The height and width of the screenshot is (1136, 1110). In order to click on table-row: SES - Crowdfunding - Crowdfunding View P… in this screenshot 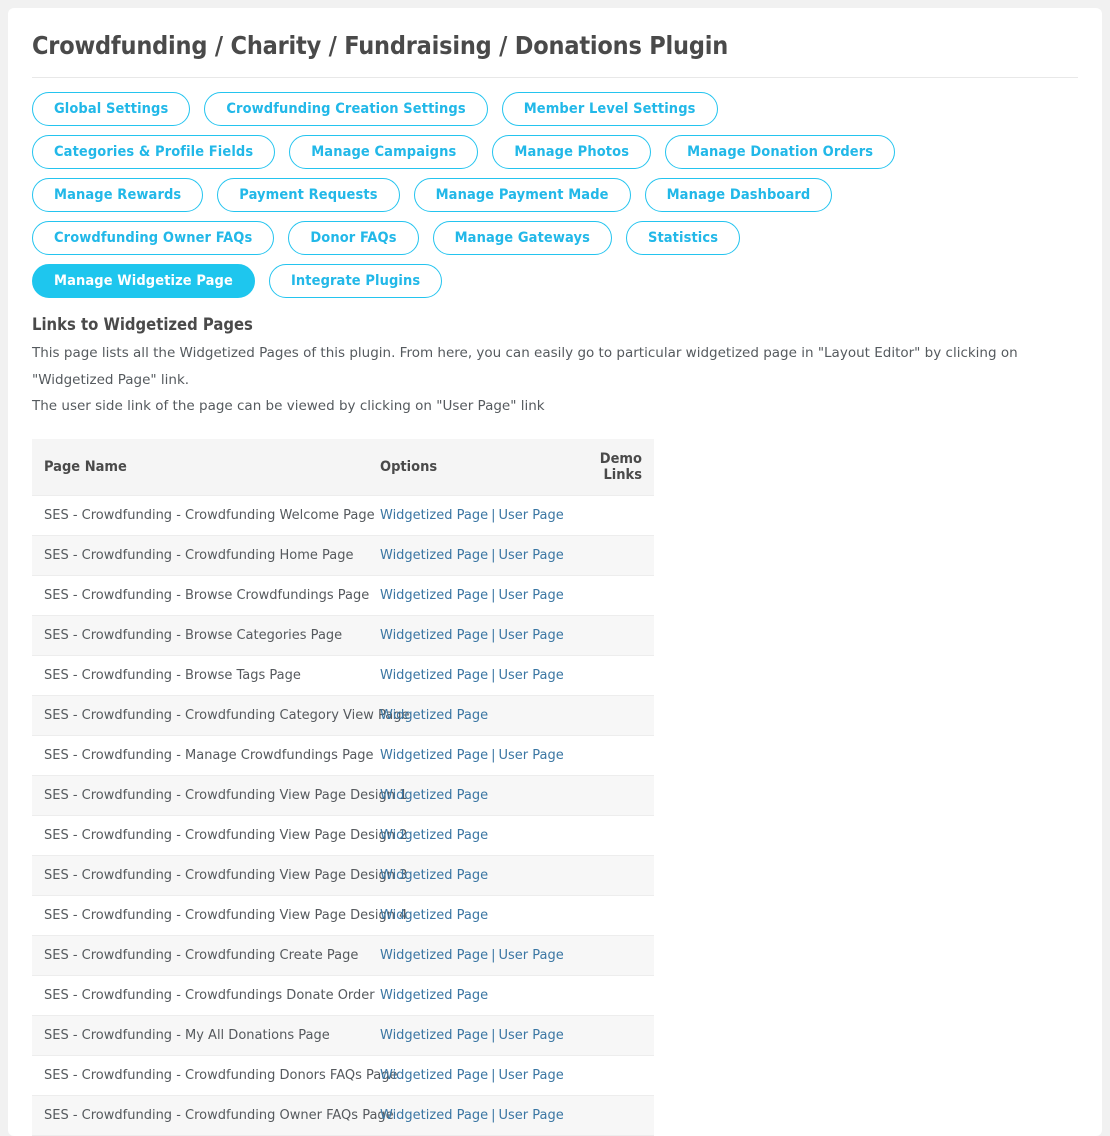, I will do `click(343, 876)`.